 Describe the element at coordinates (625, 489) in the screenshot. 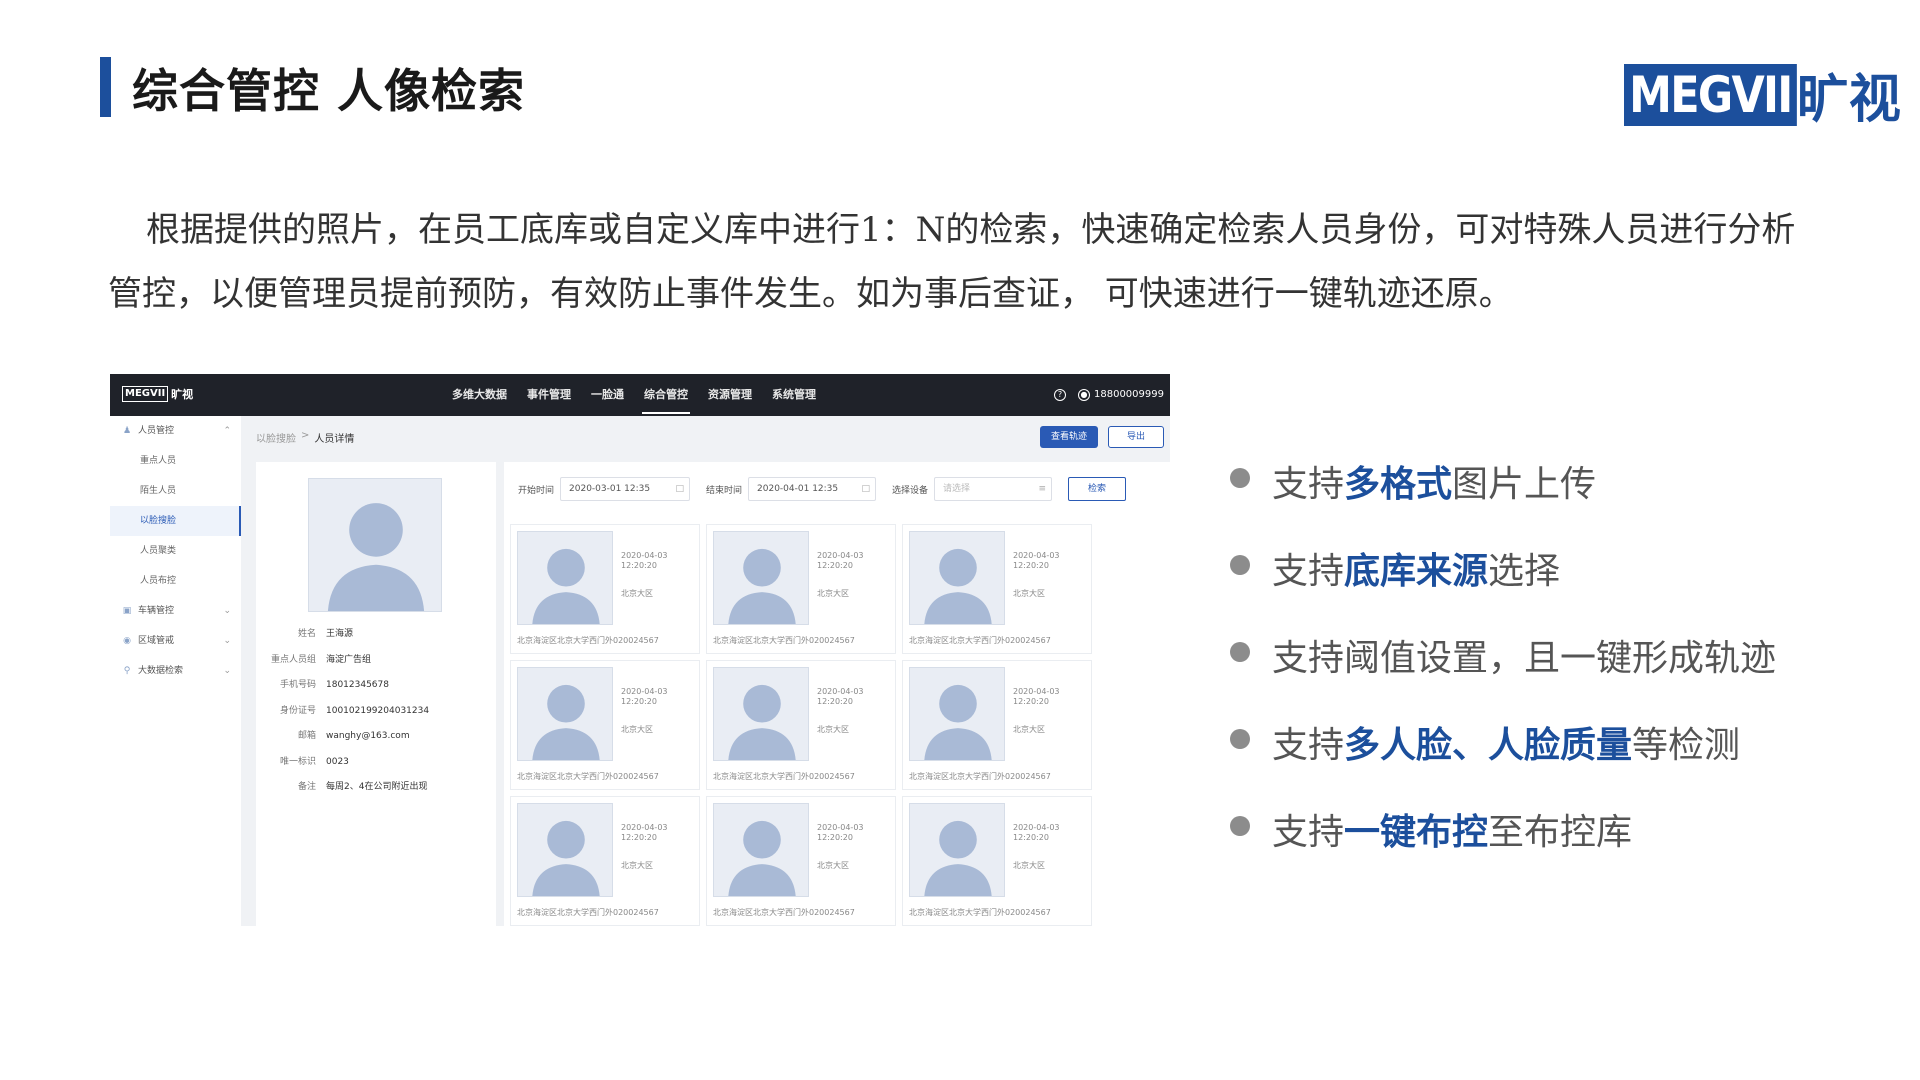

I see `start-time-input: 2020-03-01 12:35 □` at that location.